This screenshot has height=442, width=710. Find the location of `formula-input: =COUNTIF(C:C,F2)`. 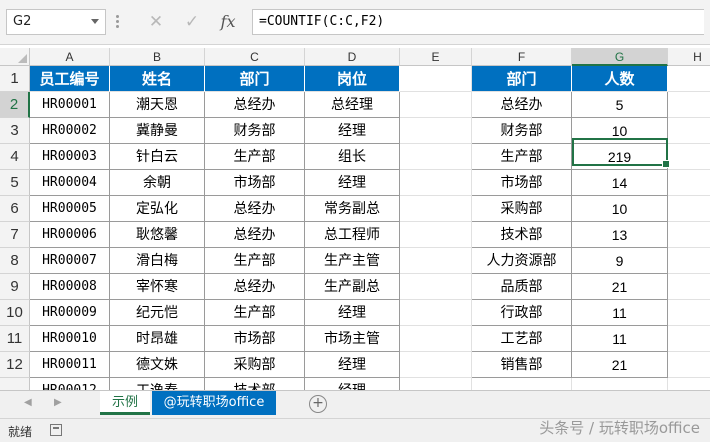

formula-input: =COUNTIF(C:C,F2) is located at coordinates (478, 22).